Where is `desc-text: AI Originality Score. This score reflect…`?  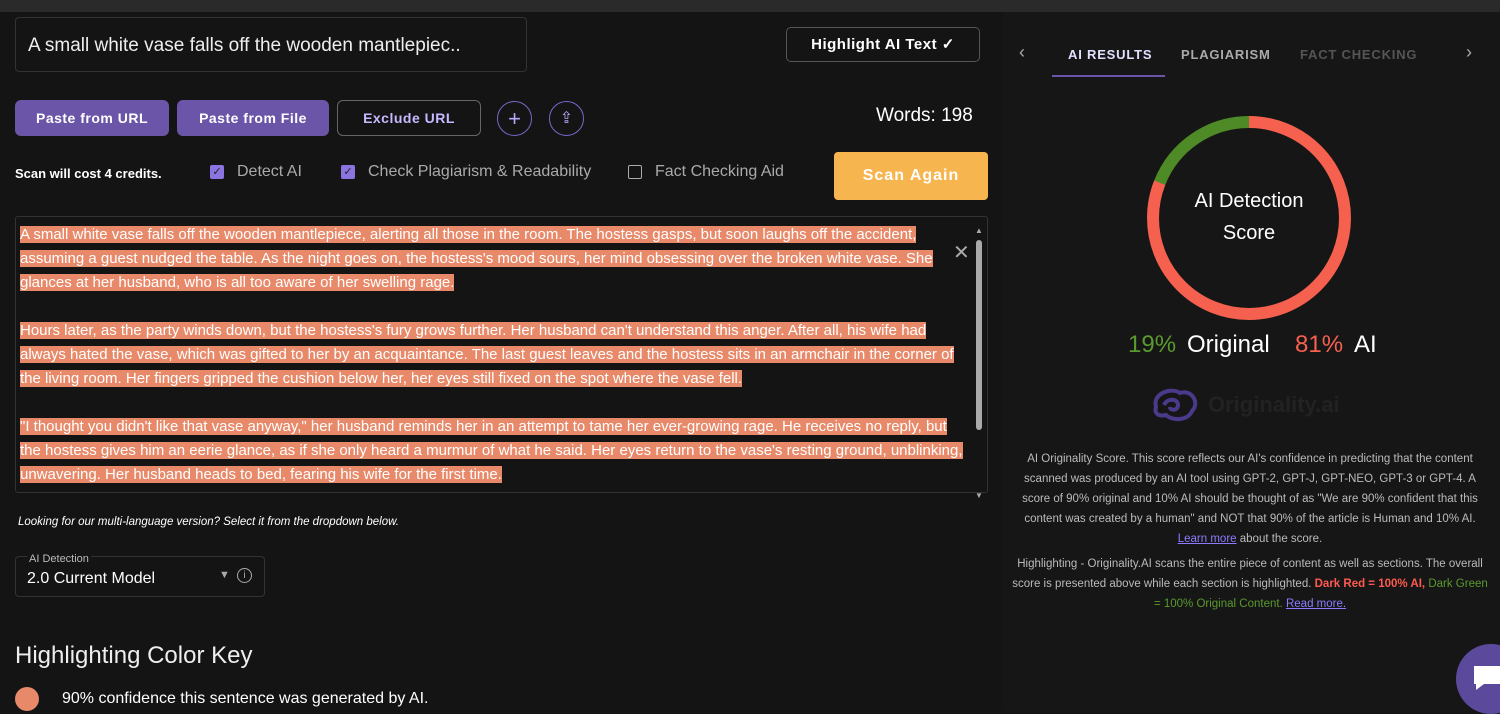 desc-text: AI Originality Score. This score reflect… is located at coordinates (1250, 489).